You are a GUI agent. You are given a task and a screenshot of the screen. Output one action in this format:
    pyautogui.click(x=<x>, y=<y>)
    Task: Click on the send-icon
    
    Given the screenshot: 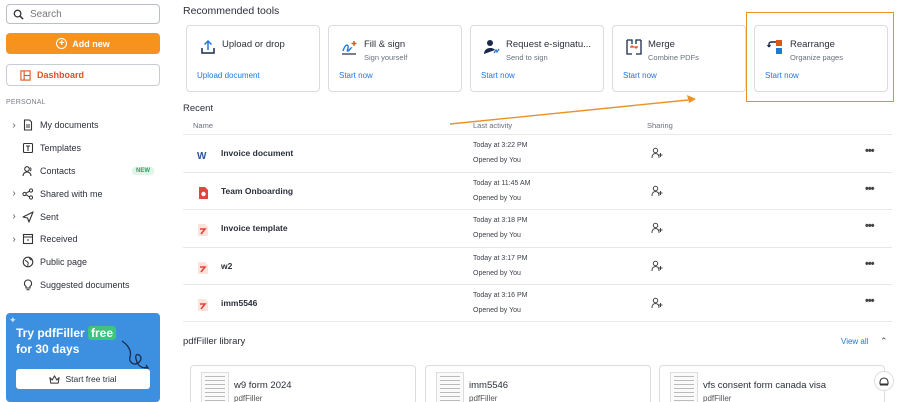 What is the action you would take?
    pyautogui.click(x=28, y=217)
    